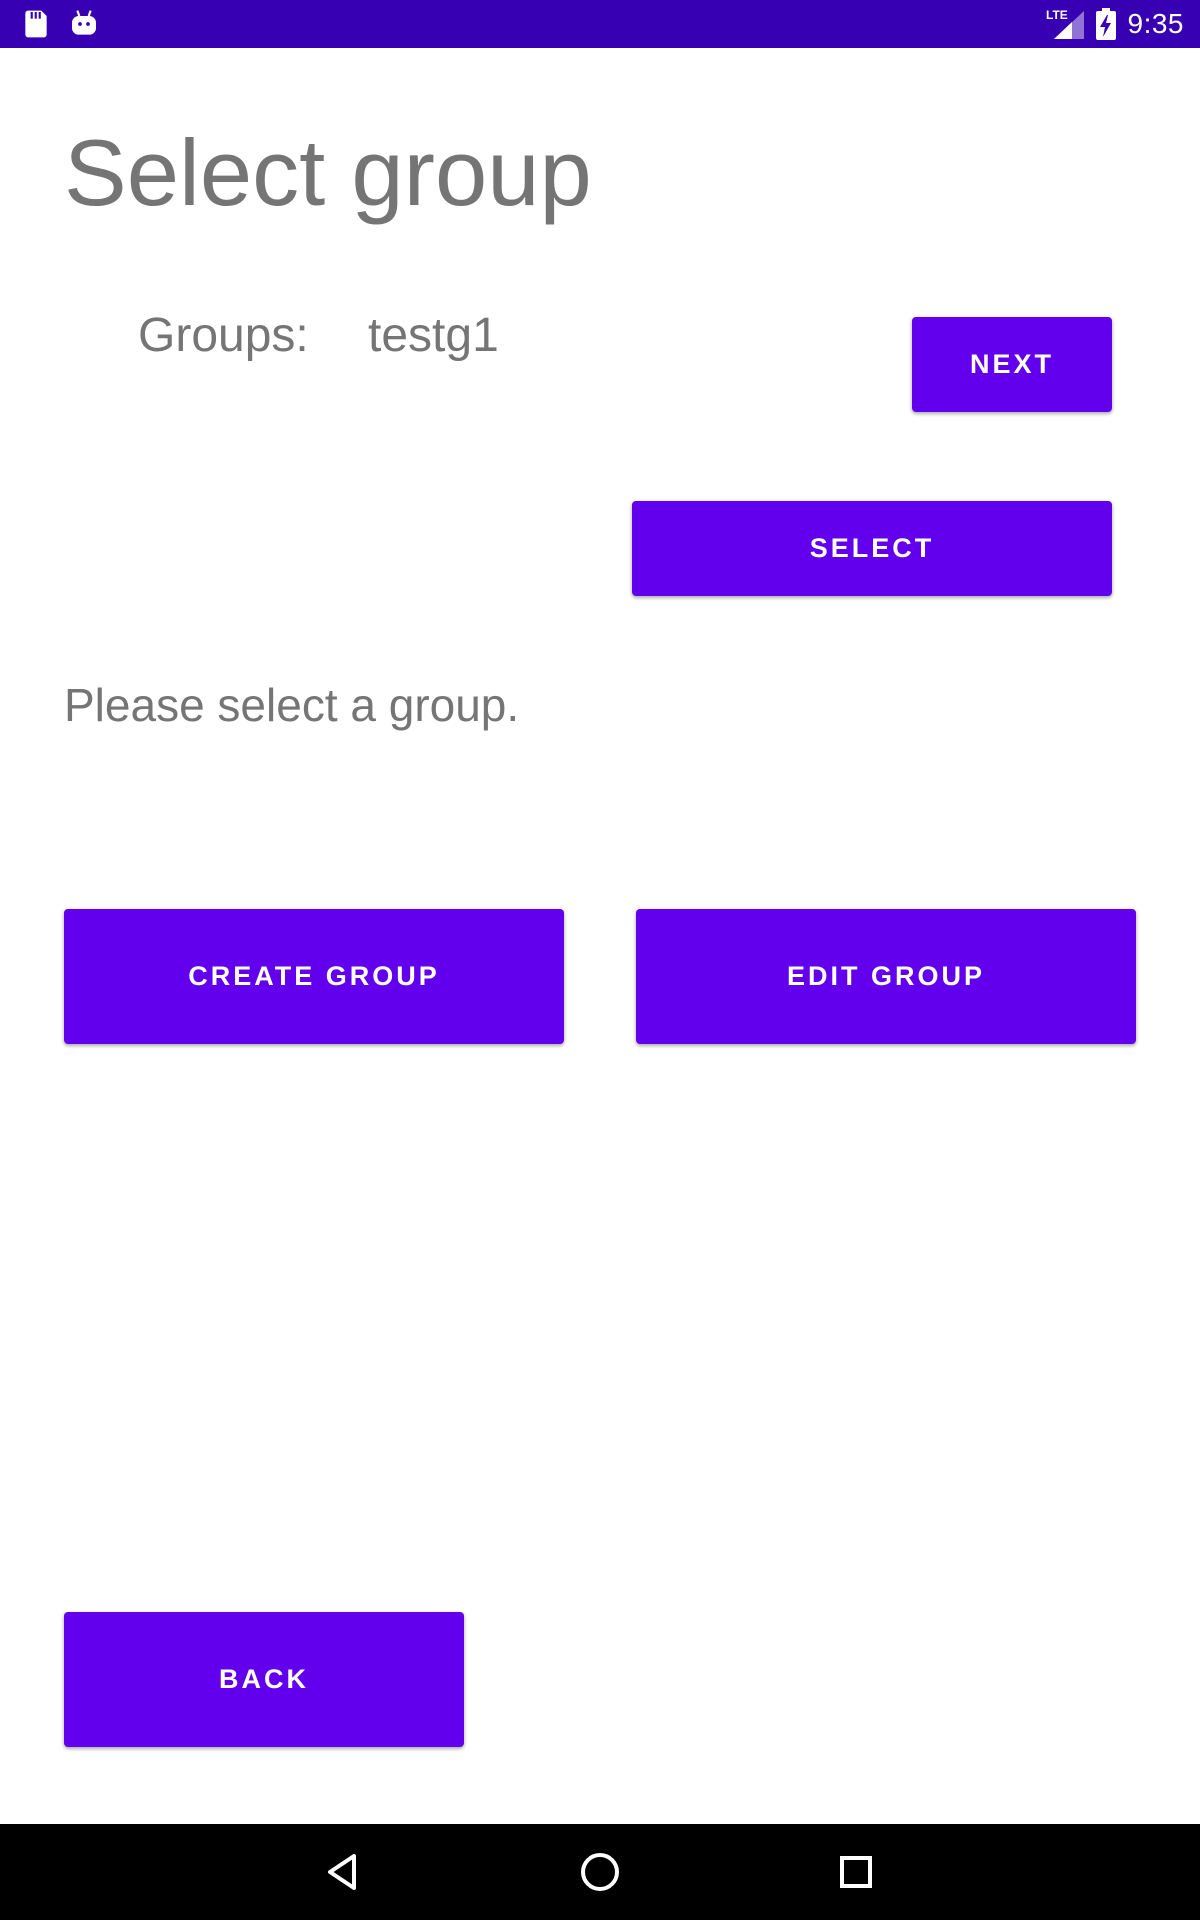  I want to click on status-bar: LTE 9:35, so click(600, 24).